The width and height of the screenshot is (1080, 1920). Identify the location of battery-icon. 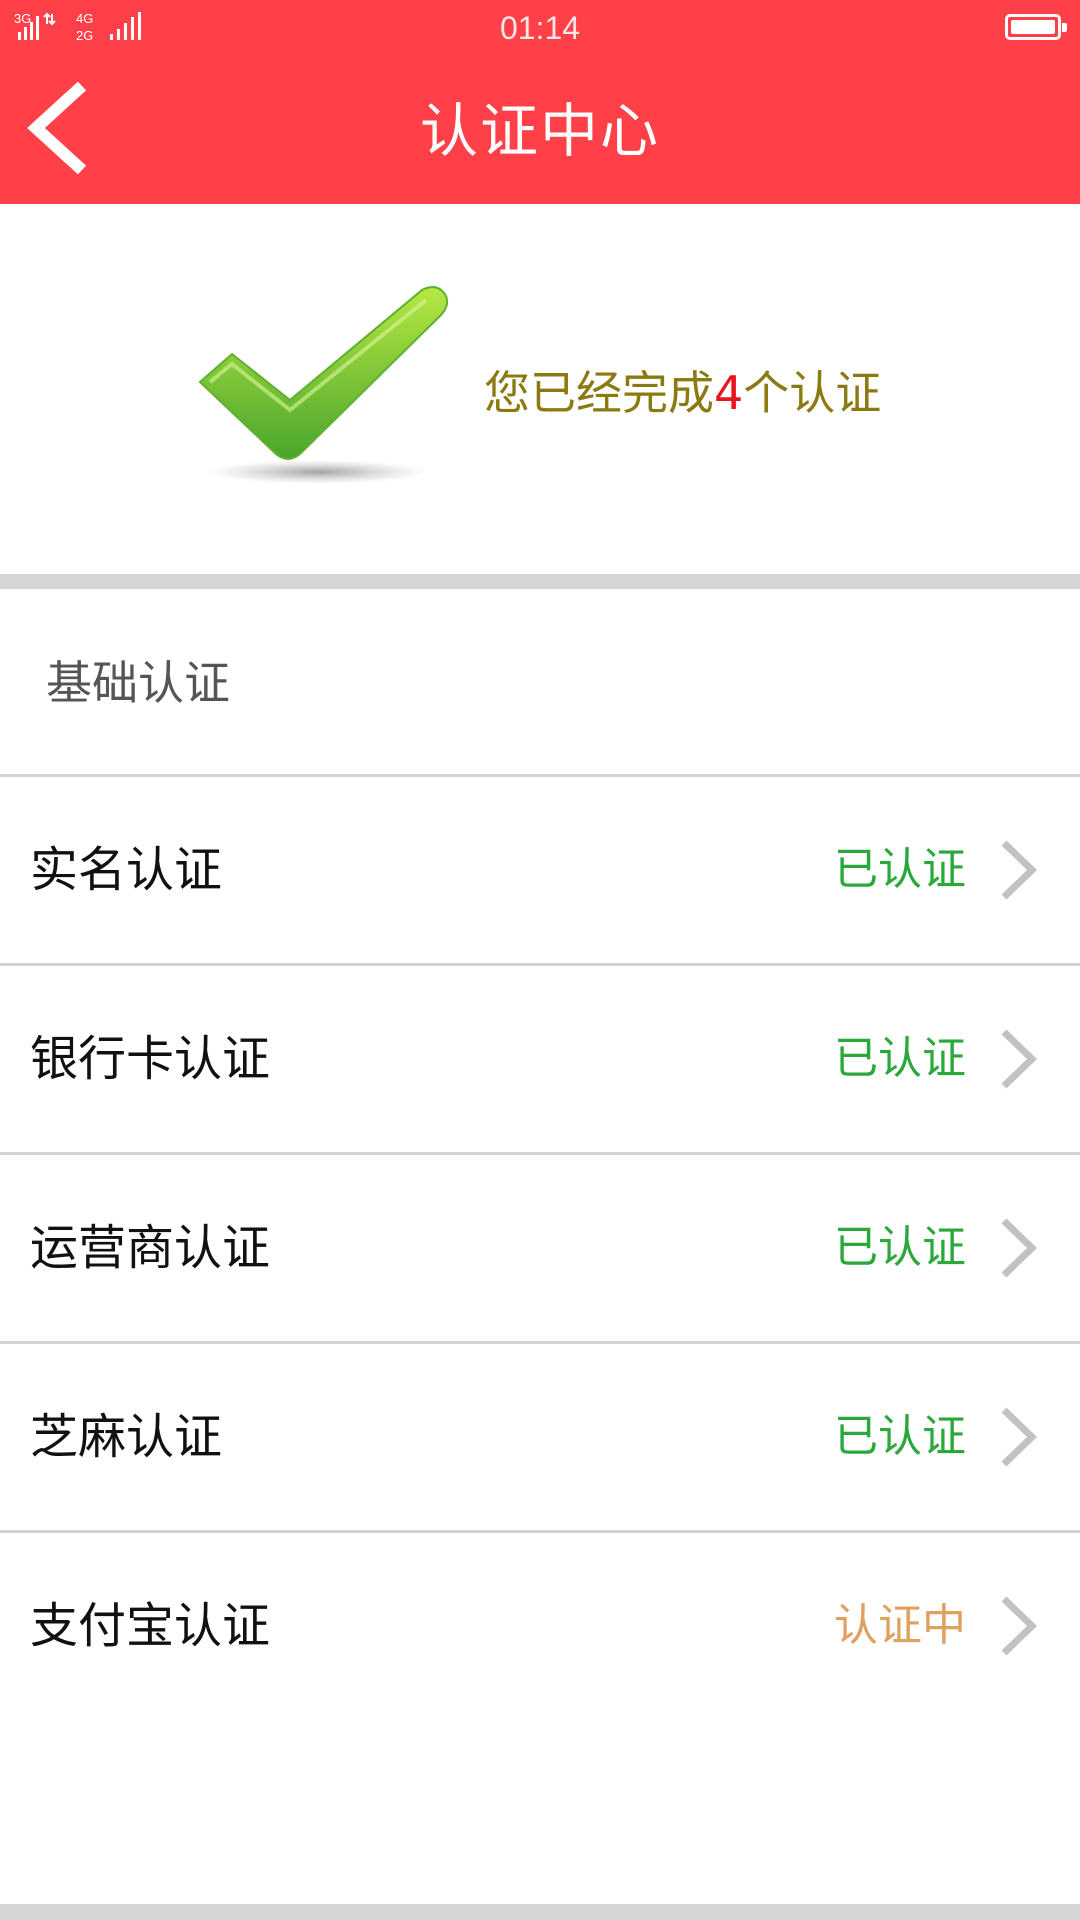
(1036, 27).